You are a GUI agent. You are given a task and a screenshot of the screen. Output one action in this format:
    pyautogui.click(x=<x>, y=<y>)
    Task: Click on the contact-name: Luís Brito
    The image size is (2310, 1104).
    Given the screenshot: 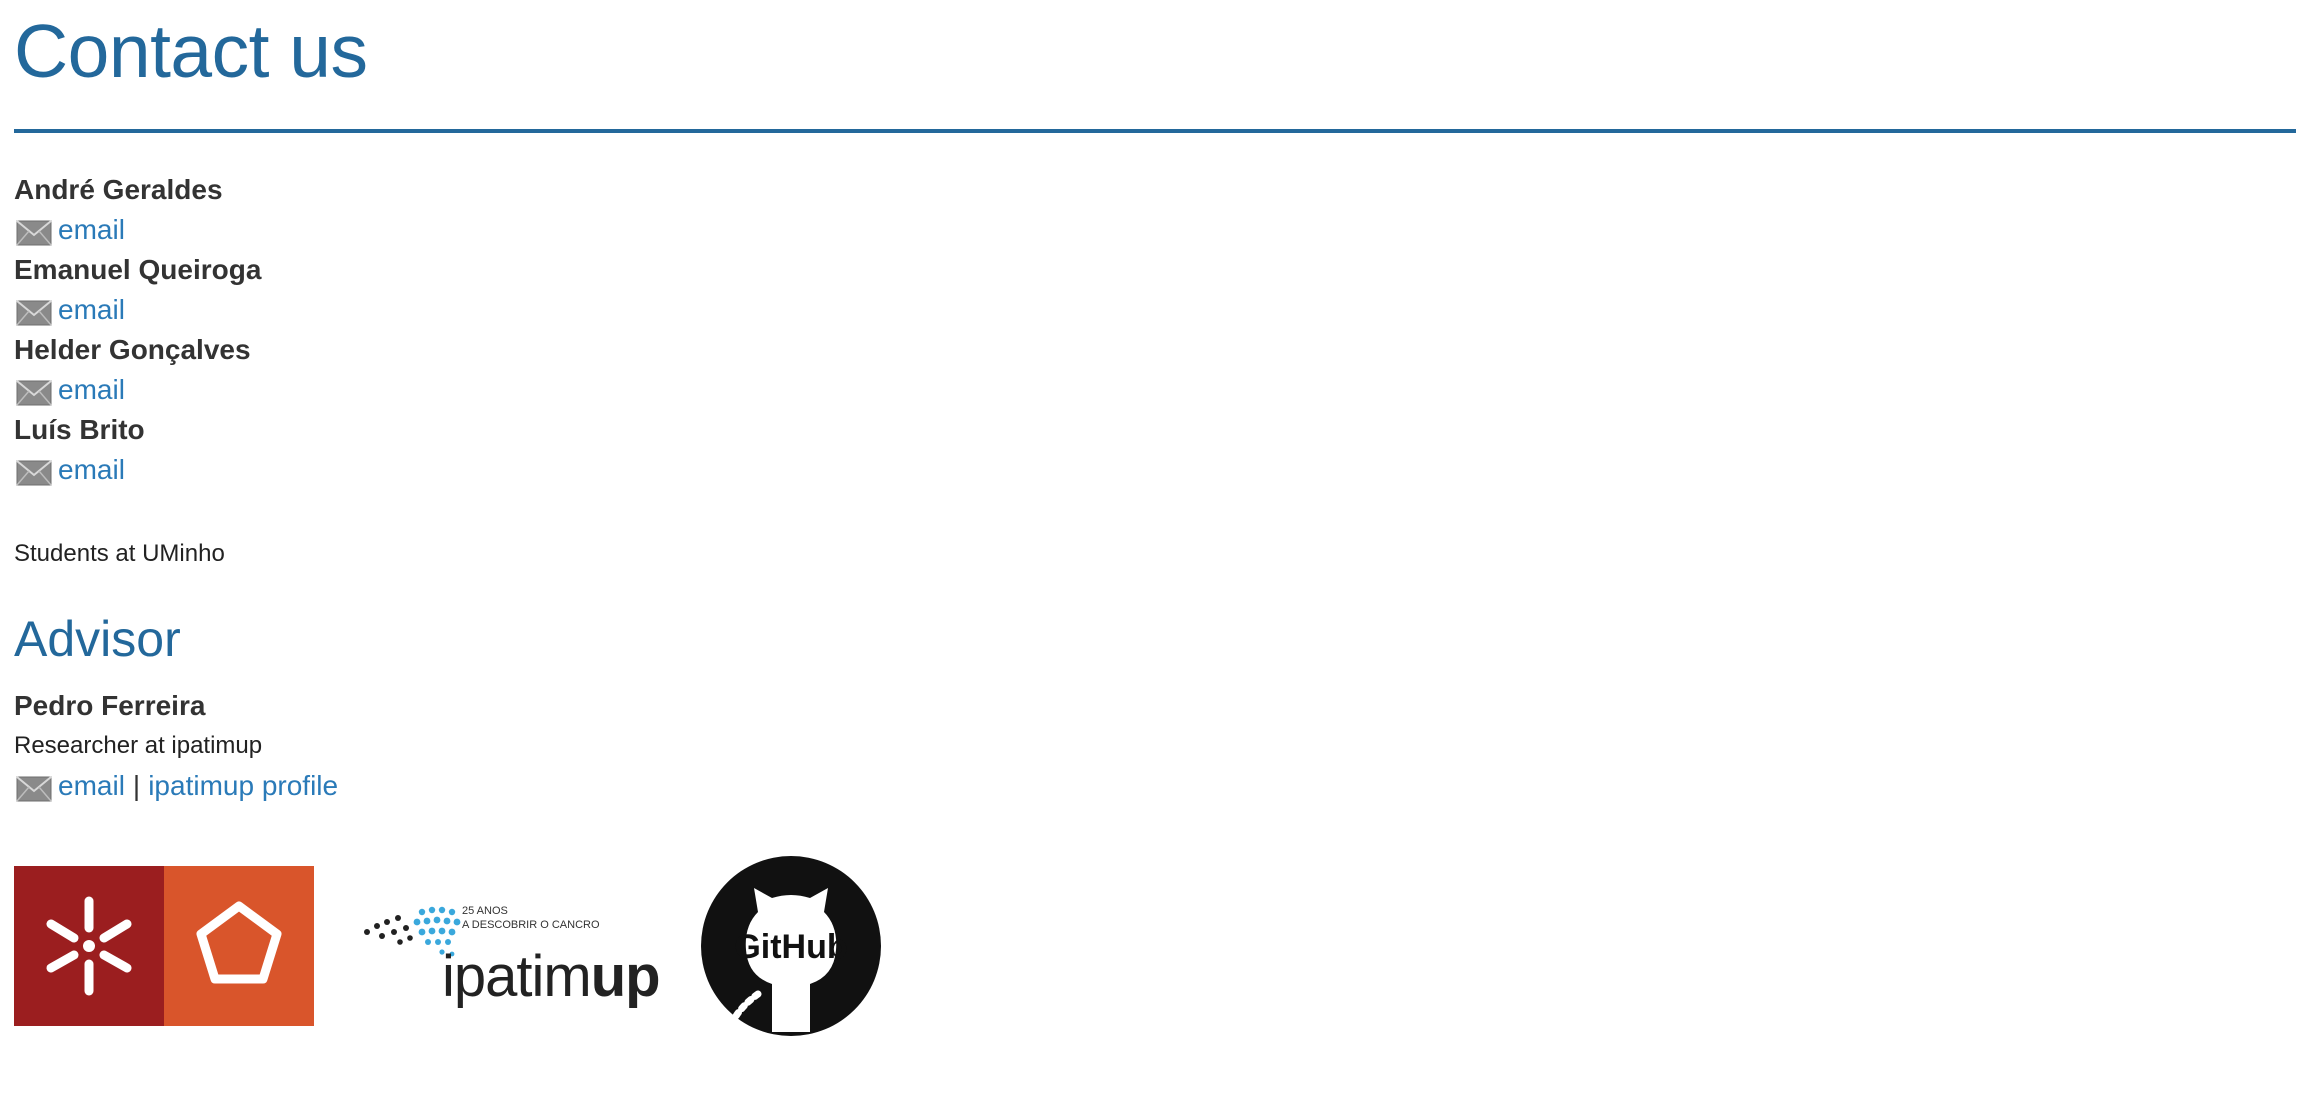 What is the action you would take?
    pyautogui.click(x=79, y=429)
    